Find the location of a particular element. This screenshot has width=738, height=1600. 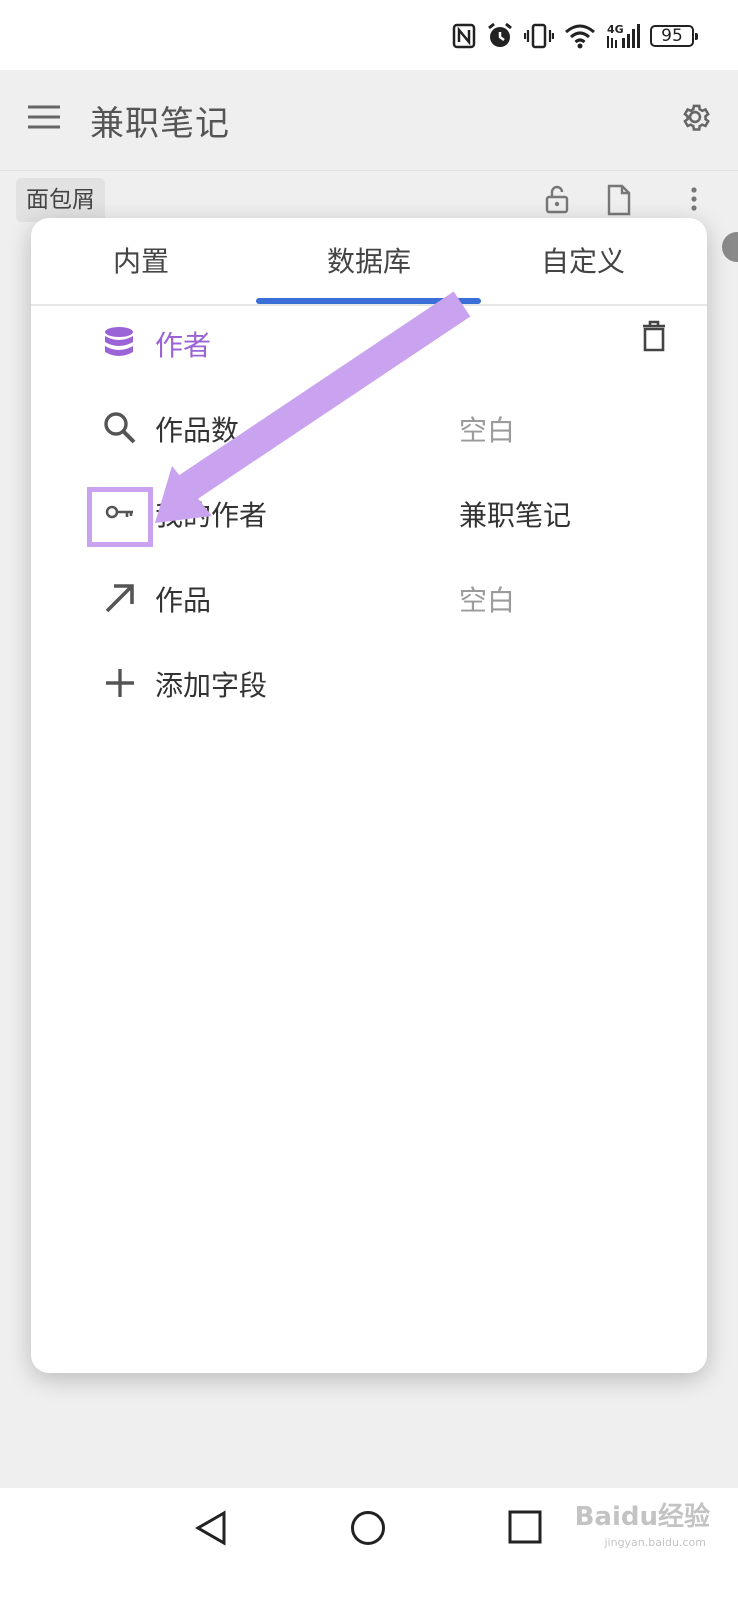

tab-builtin: 内置 is located at coordinates (141, 260).